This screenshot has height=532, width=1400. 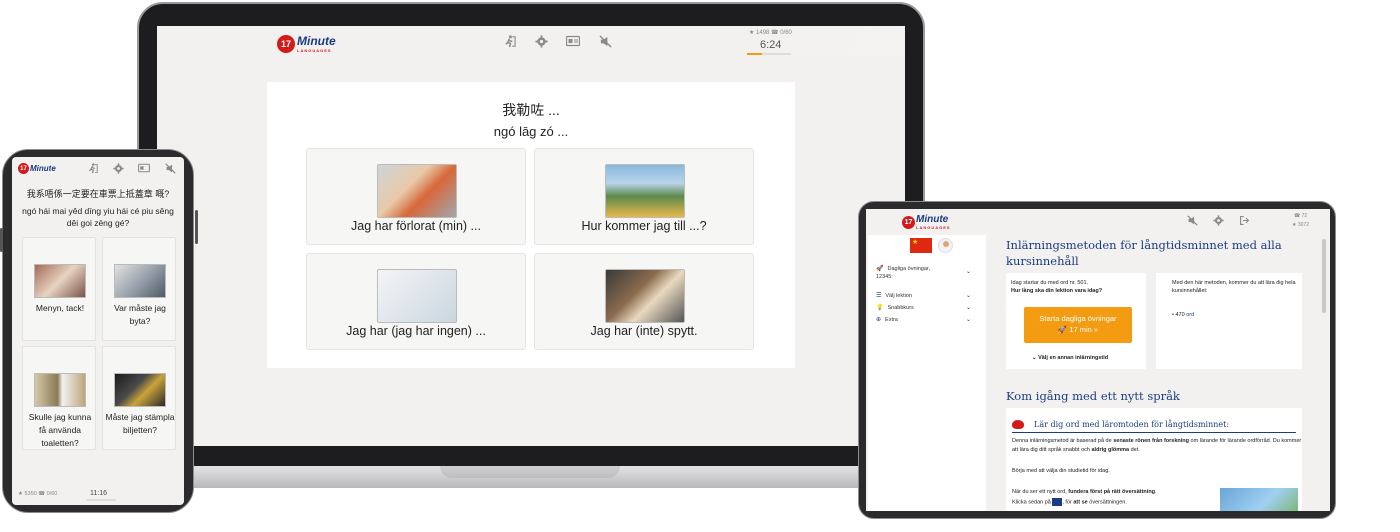 What do you see at coordinates (1154, 432) in the screenshot?
I see `divider` at bounding box center [1154, 432].